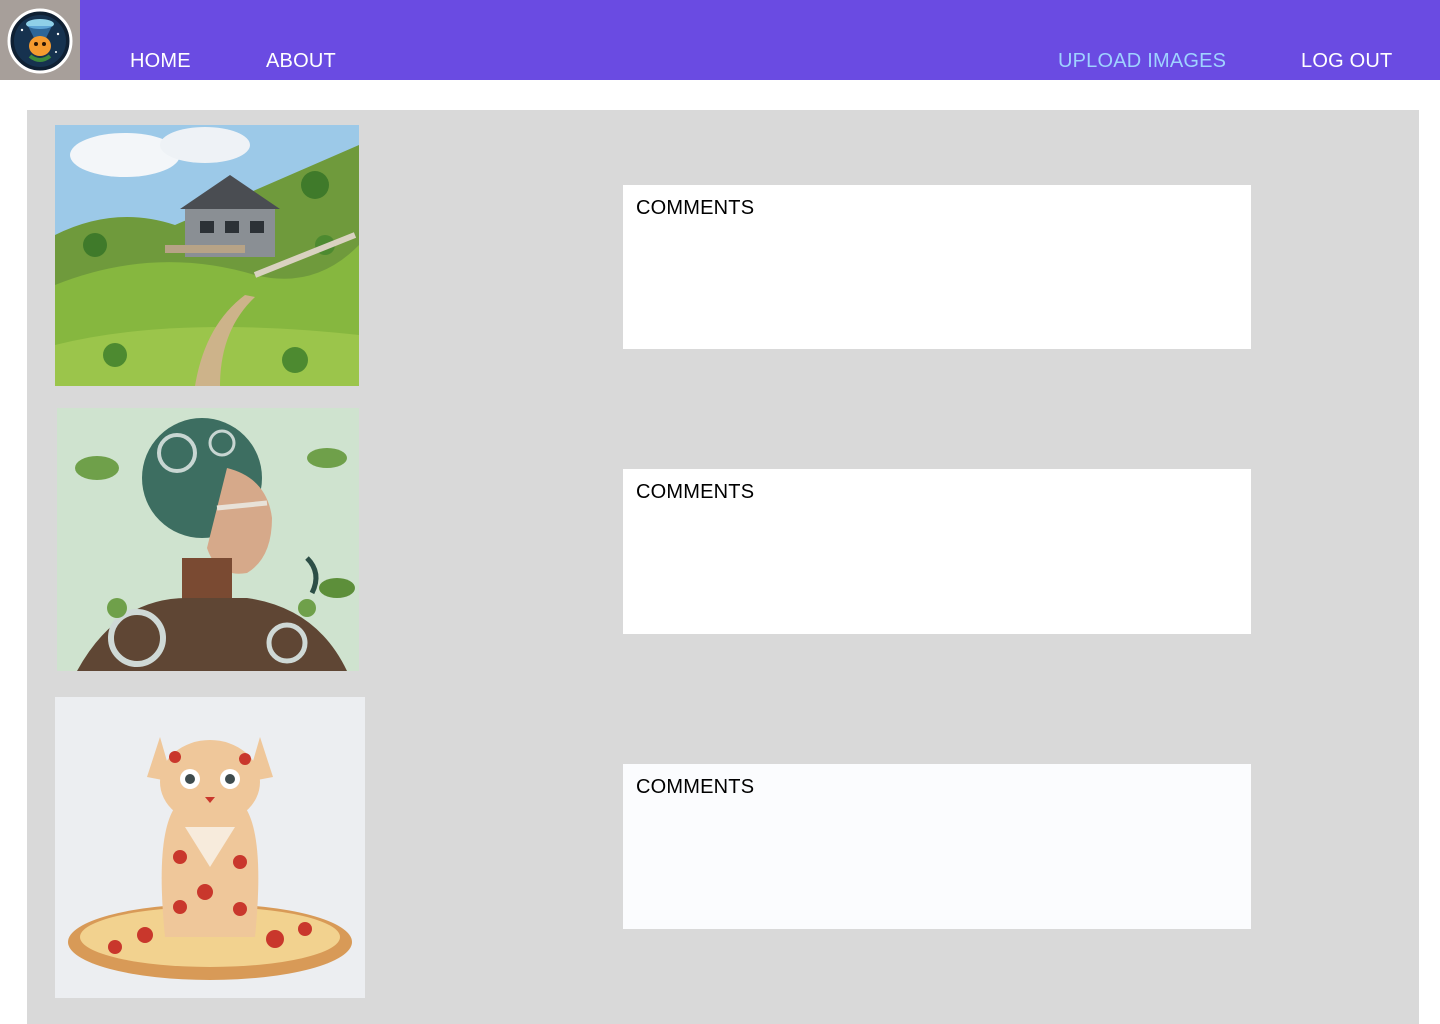  What do you see at coordinates (207, 255) in the screenshot?
I see `house-on-hill-image` at bounding box center [207, 255].